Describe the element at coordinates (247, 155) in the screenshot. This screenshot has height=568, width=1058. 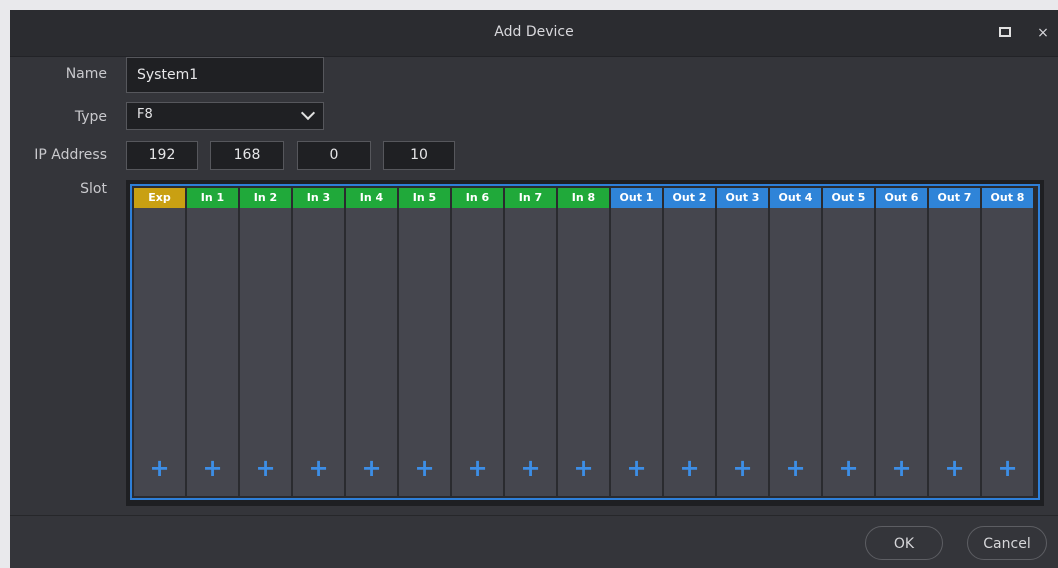
I see `ip-octet-2-field: 168` at that location.